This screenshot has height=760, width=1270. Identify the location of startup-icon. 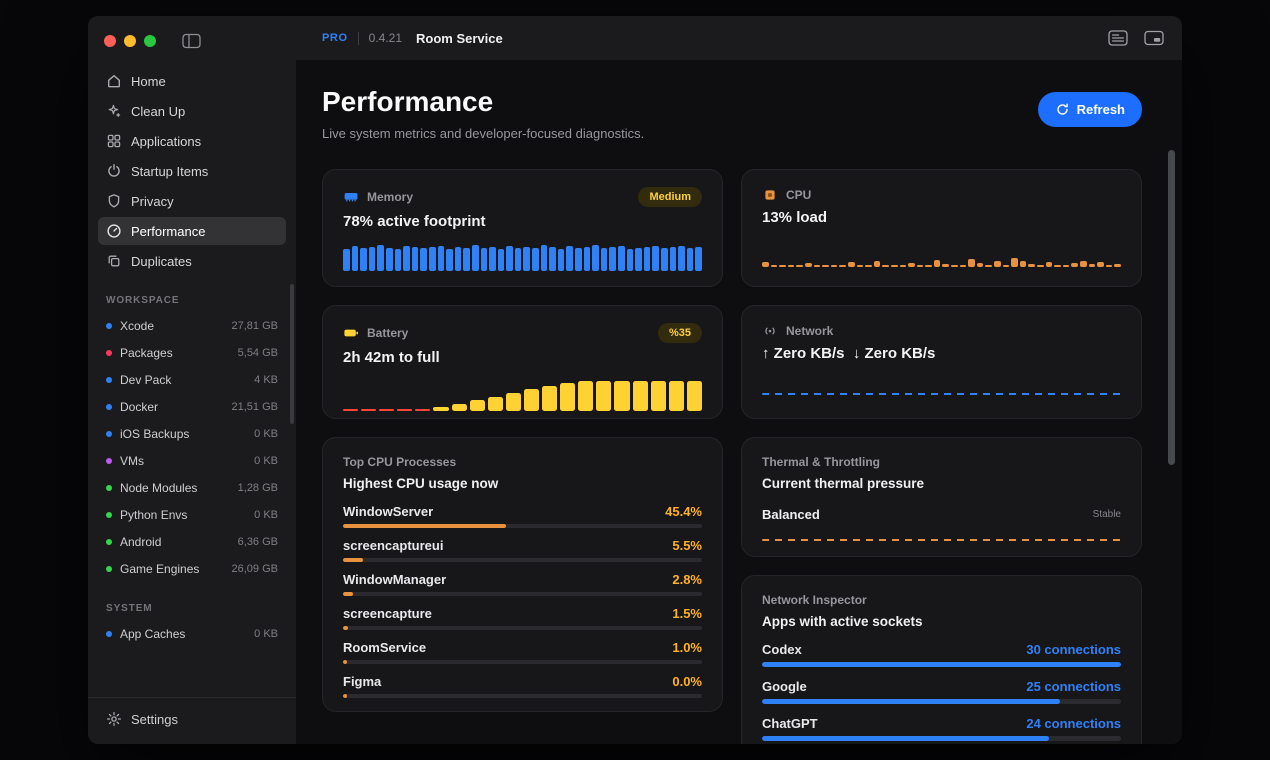
(114, 171).